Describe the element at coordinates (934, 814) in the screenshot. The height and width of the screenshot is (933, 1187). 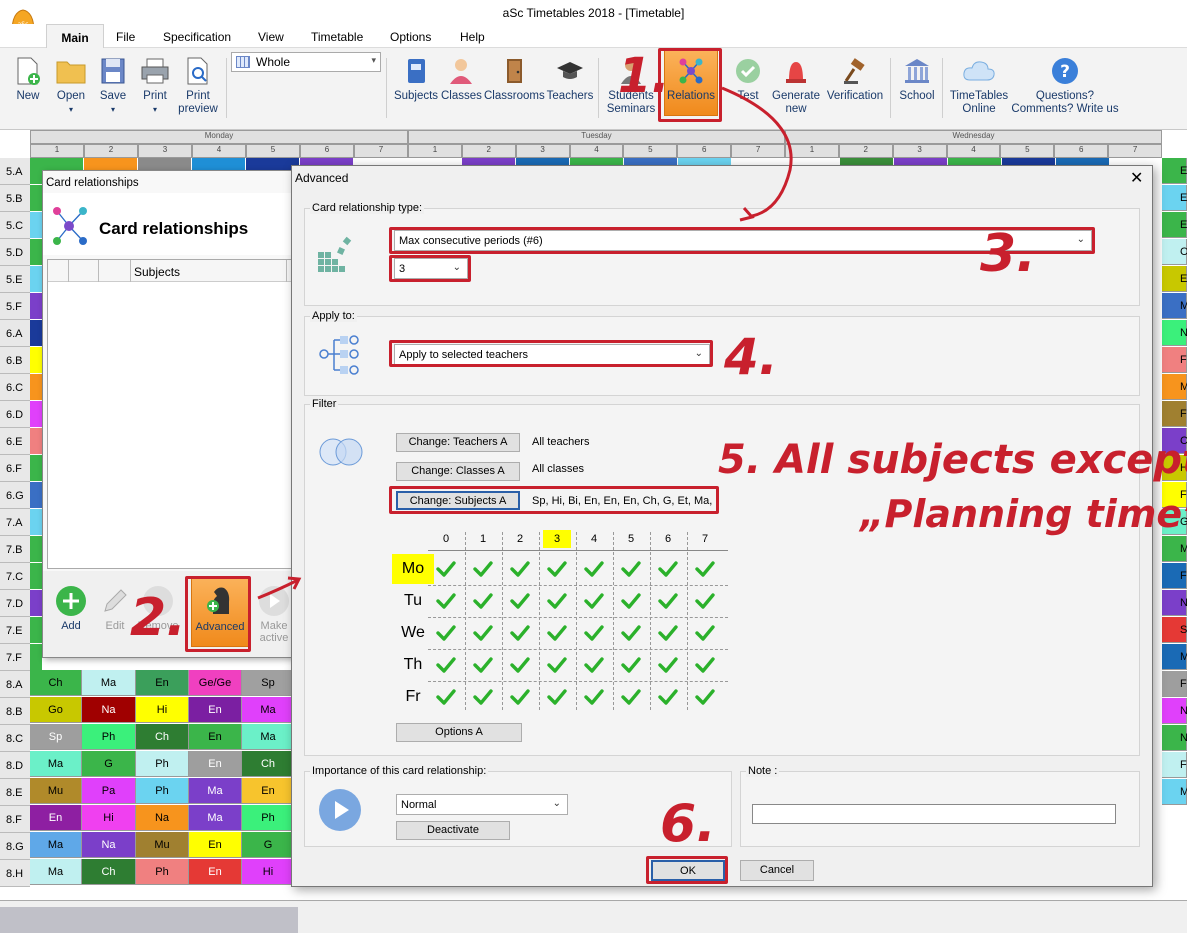
I see `note-input` at that location.